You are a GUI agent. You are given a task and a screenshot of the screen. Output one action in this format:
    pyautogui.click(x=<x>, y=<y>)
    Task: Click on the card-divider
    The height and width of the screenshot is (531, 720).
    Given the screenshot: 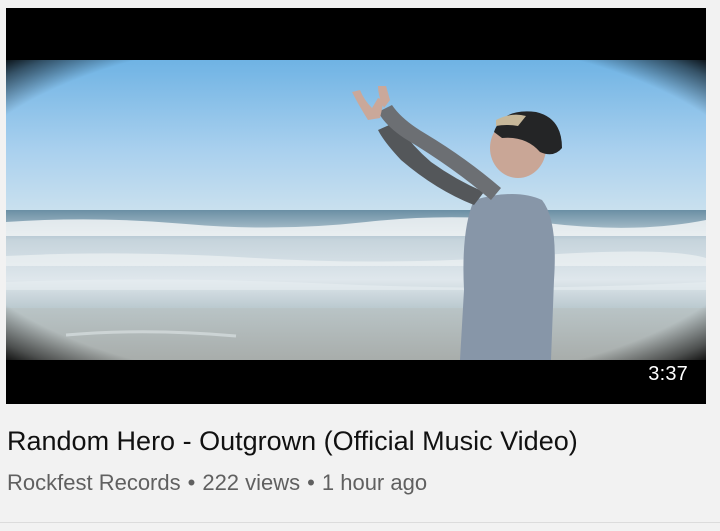 What is the action you would take?
    pyautogui.click(x=360, y=522)
    